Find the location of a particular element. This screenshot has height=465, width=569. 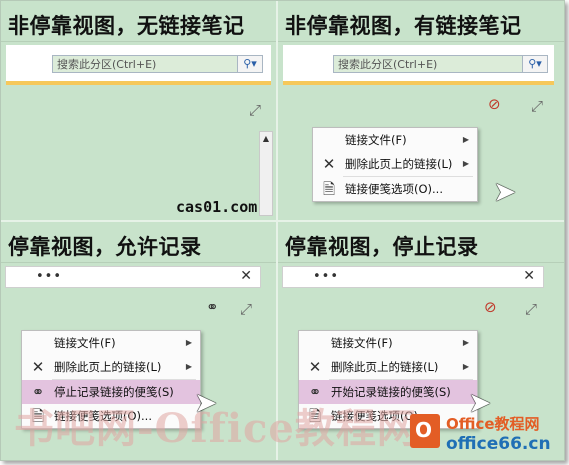

scroll-up-arrow-icon: ▲ is located at coordinates (266, 138).